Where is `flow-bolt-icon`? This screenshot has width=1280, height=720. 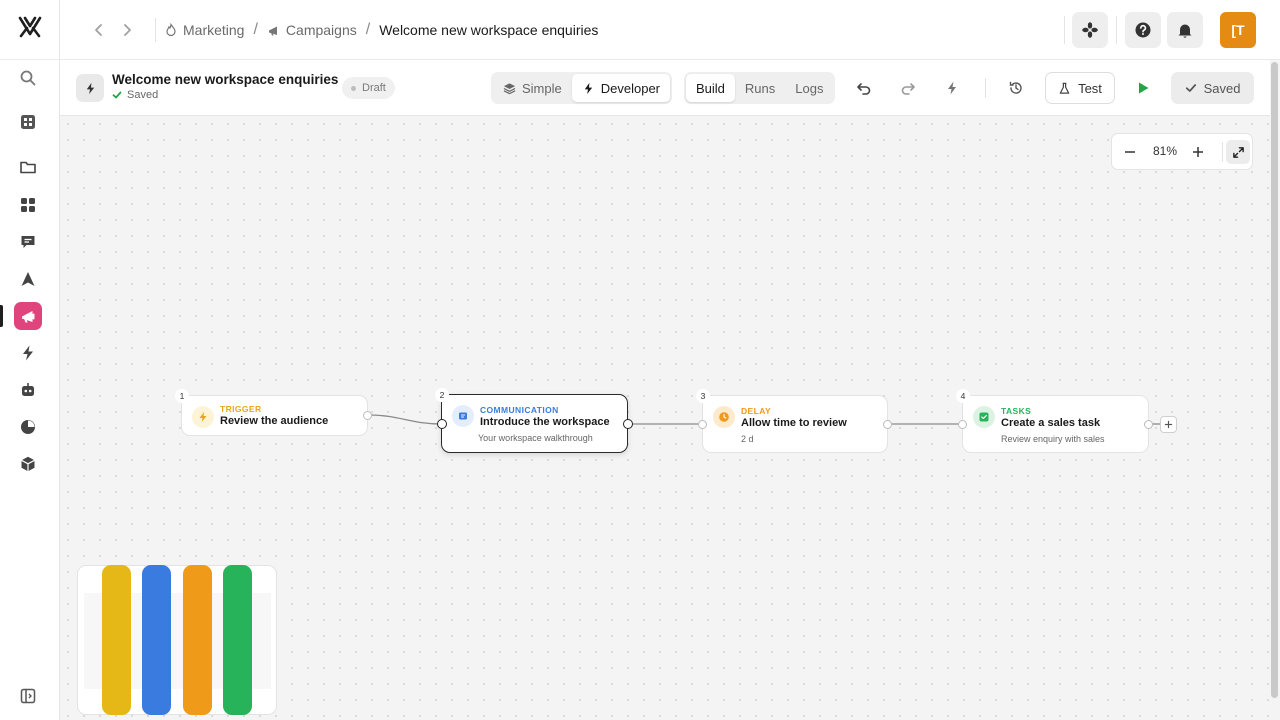 flow-bolt-icon is located at coordinates (90, 88).